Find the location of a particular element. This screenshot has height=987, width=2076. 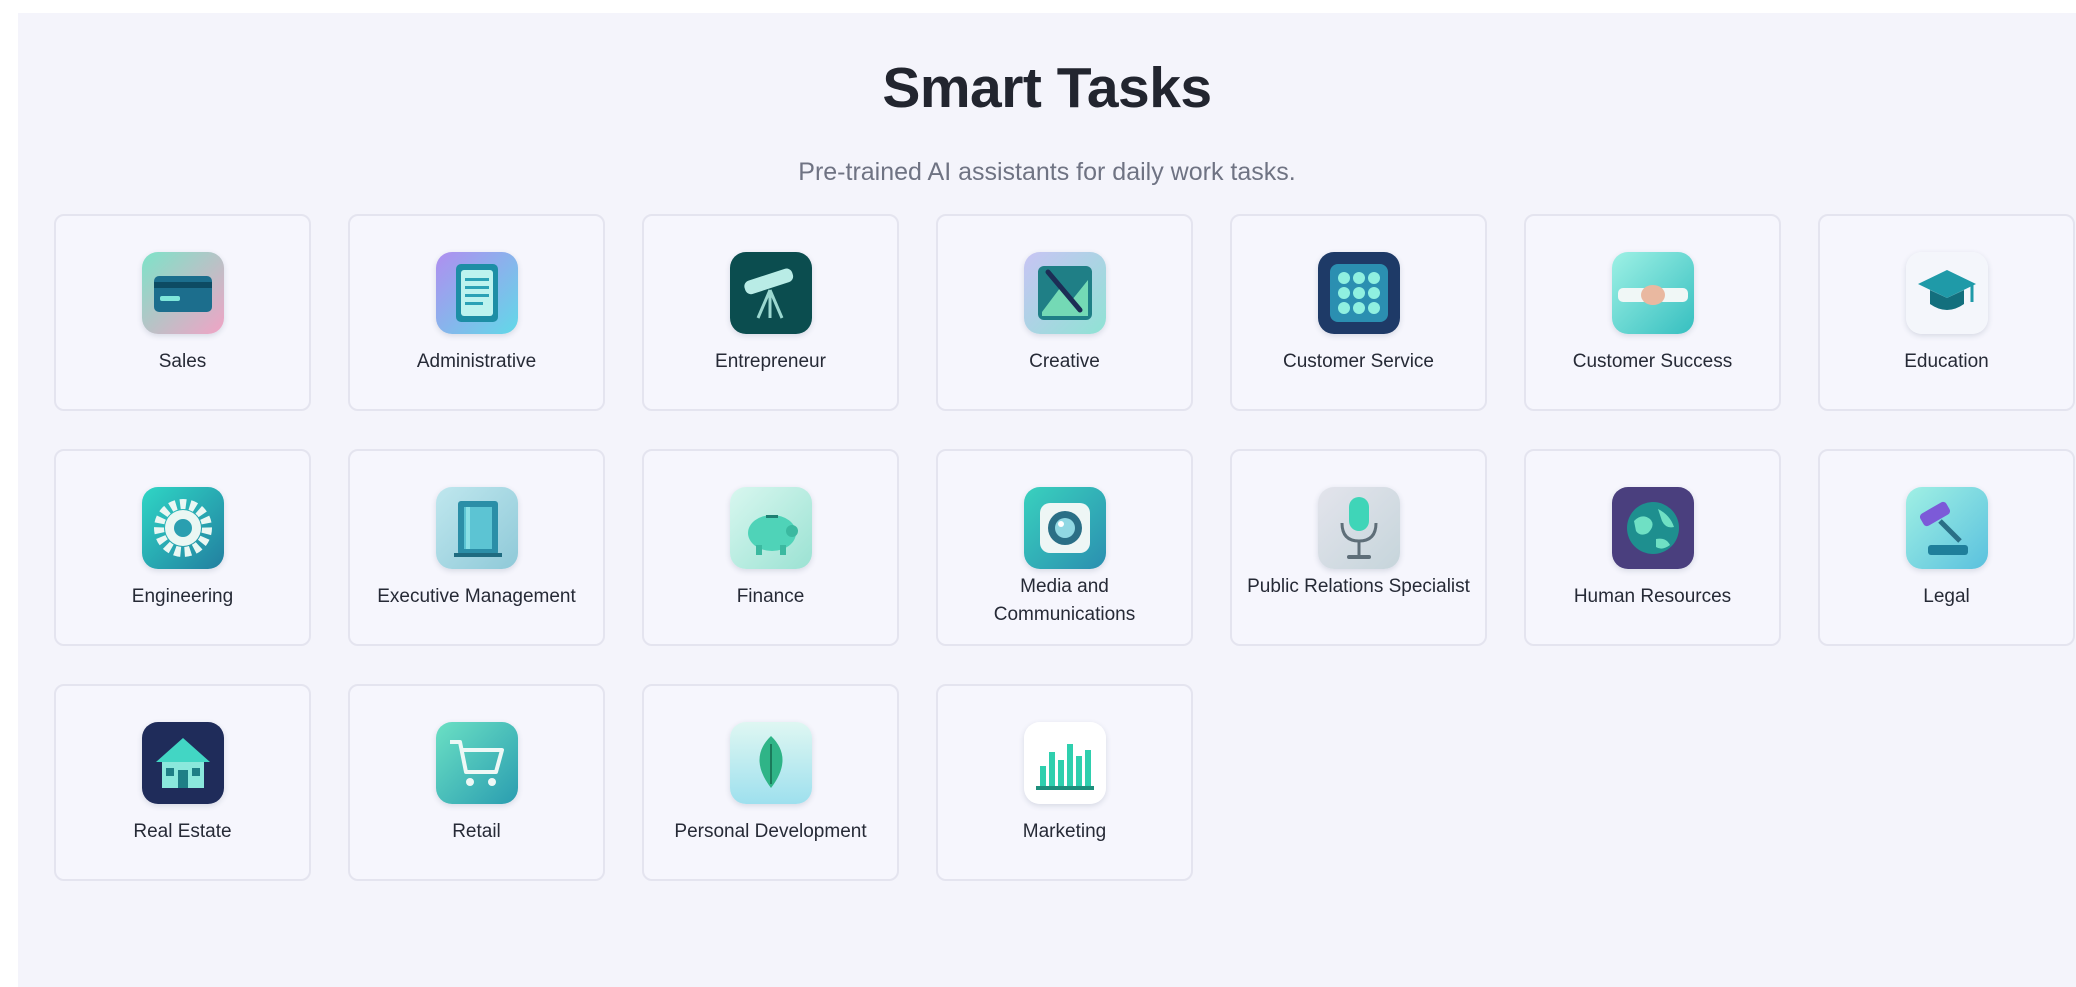

category-card-finance: Finance is located at coordinates (770, 547).